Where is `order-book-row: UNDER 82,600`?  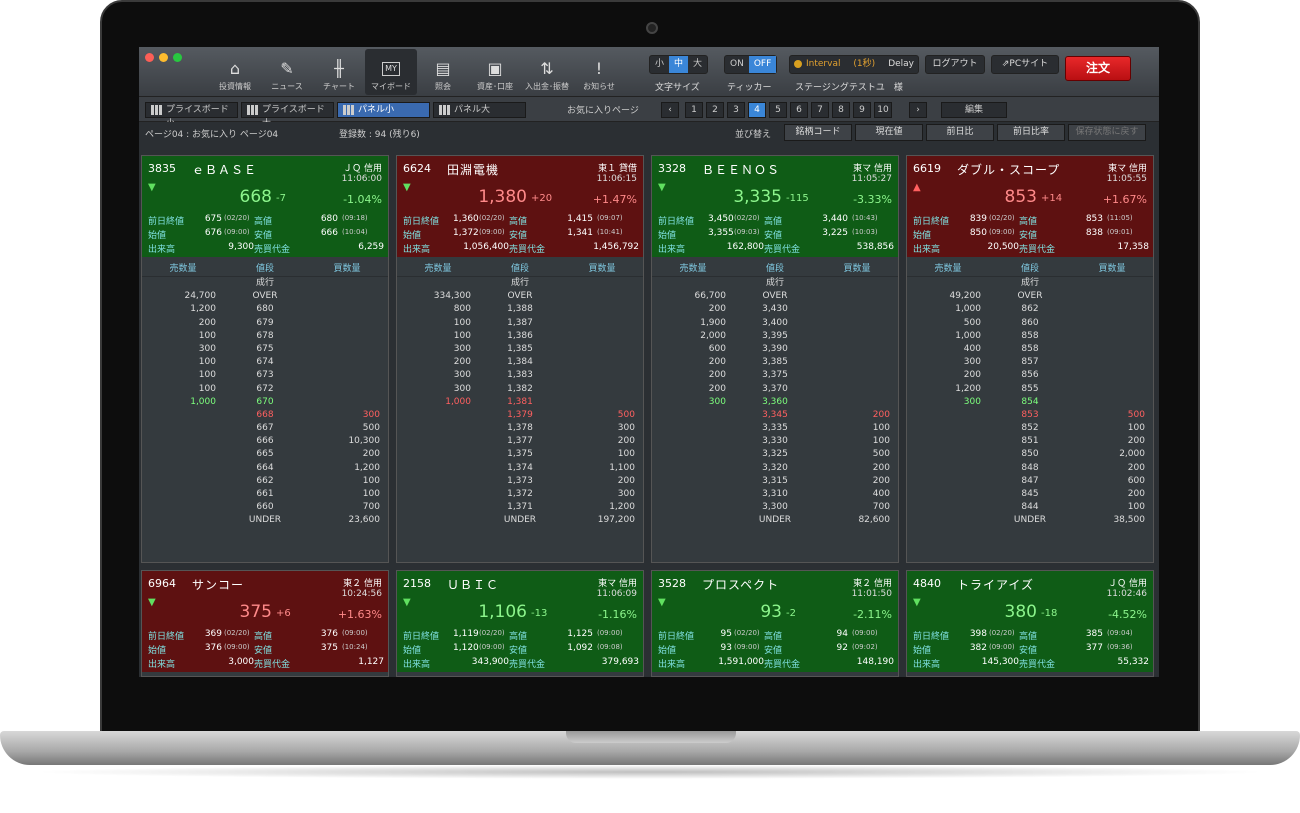 order-book-row: UNDER 82,600 is located at coordinates (775, 520).